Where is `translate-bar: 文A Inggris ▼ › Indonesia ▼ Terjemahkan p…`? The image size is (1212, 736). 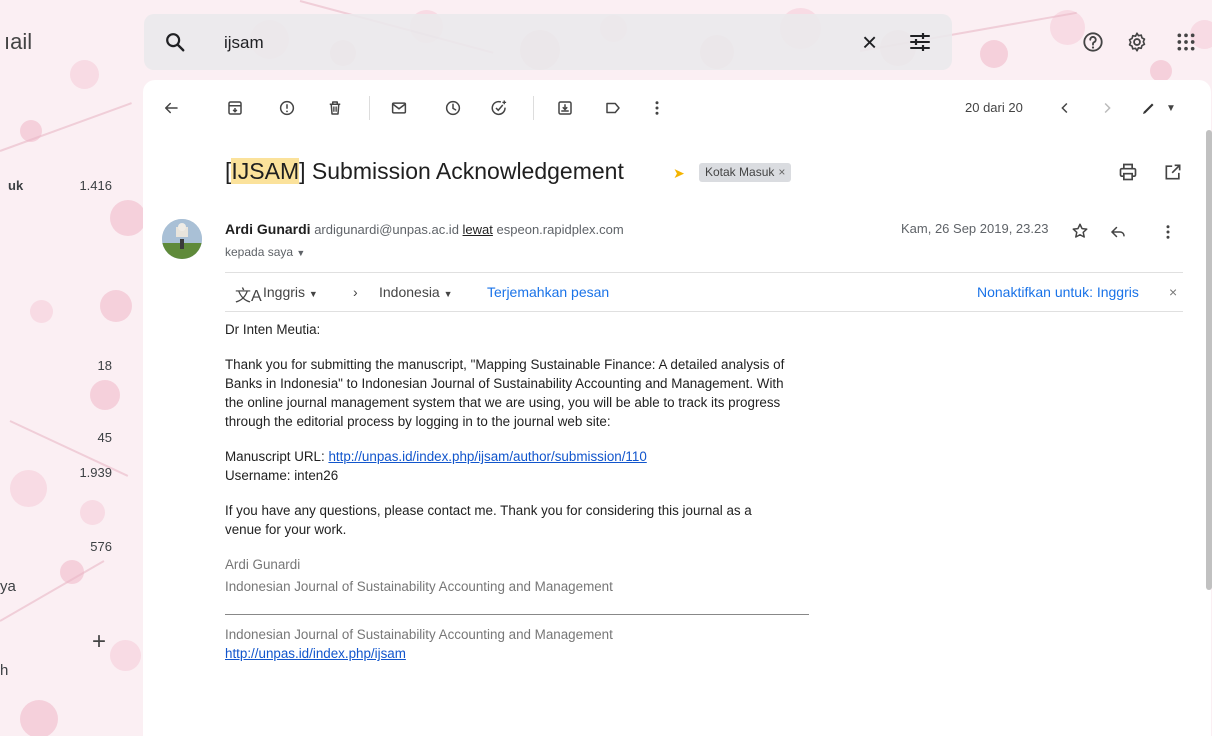 translate-bar: 文A Inggris ▼ › Indonesia ▼ Terjemahkan p… is located at coordinates (704, 292).